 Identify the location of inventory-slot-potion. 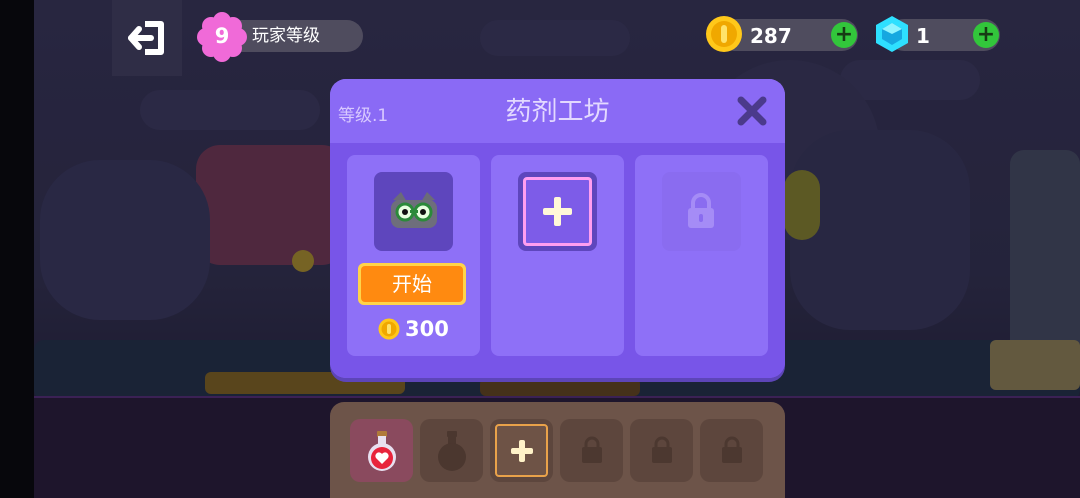
(381, 450).